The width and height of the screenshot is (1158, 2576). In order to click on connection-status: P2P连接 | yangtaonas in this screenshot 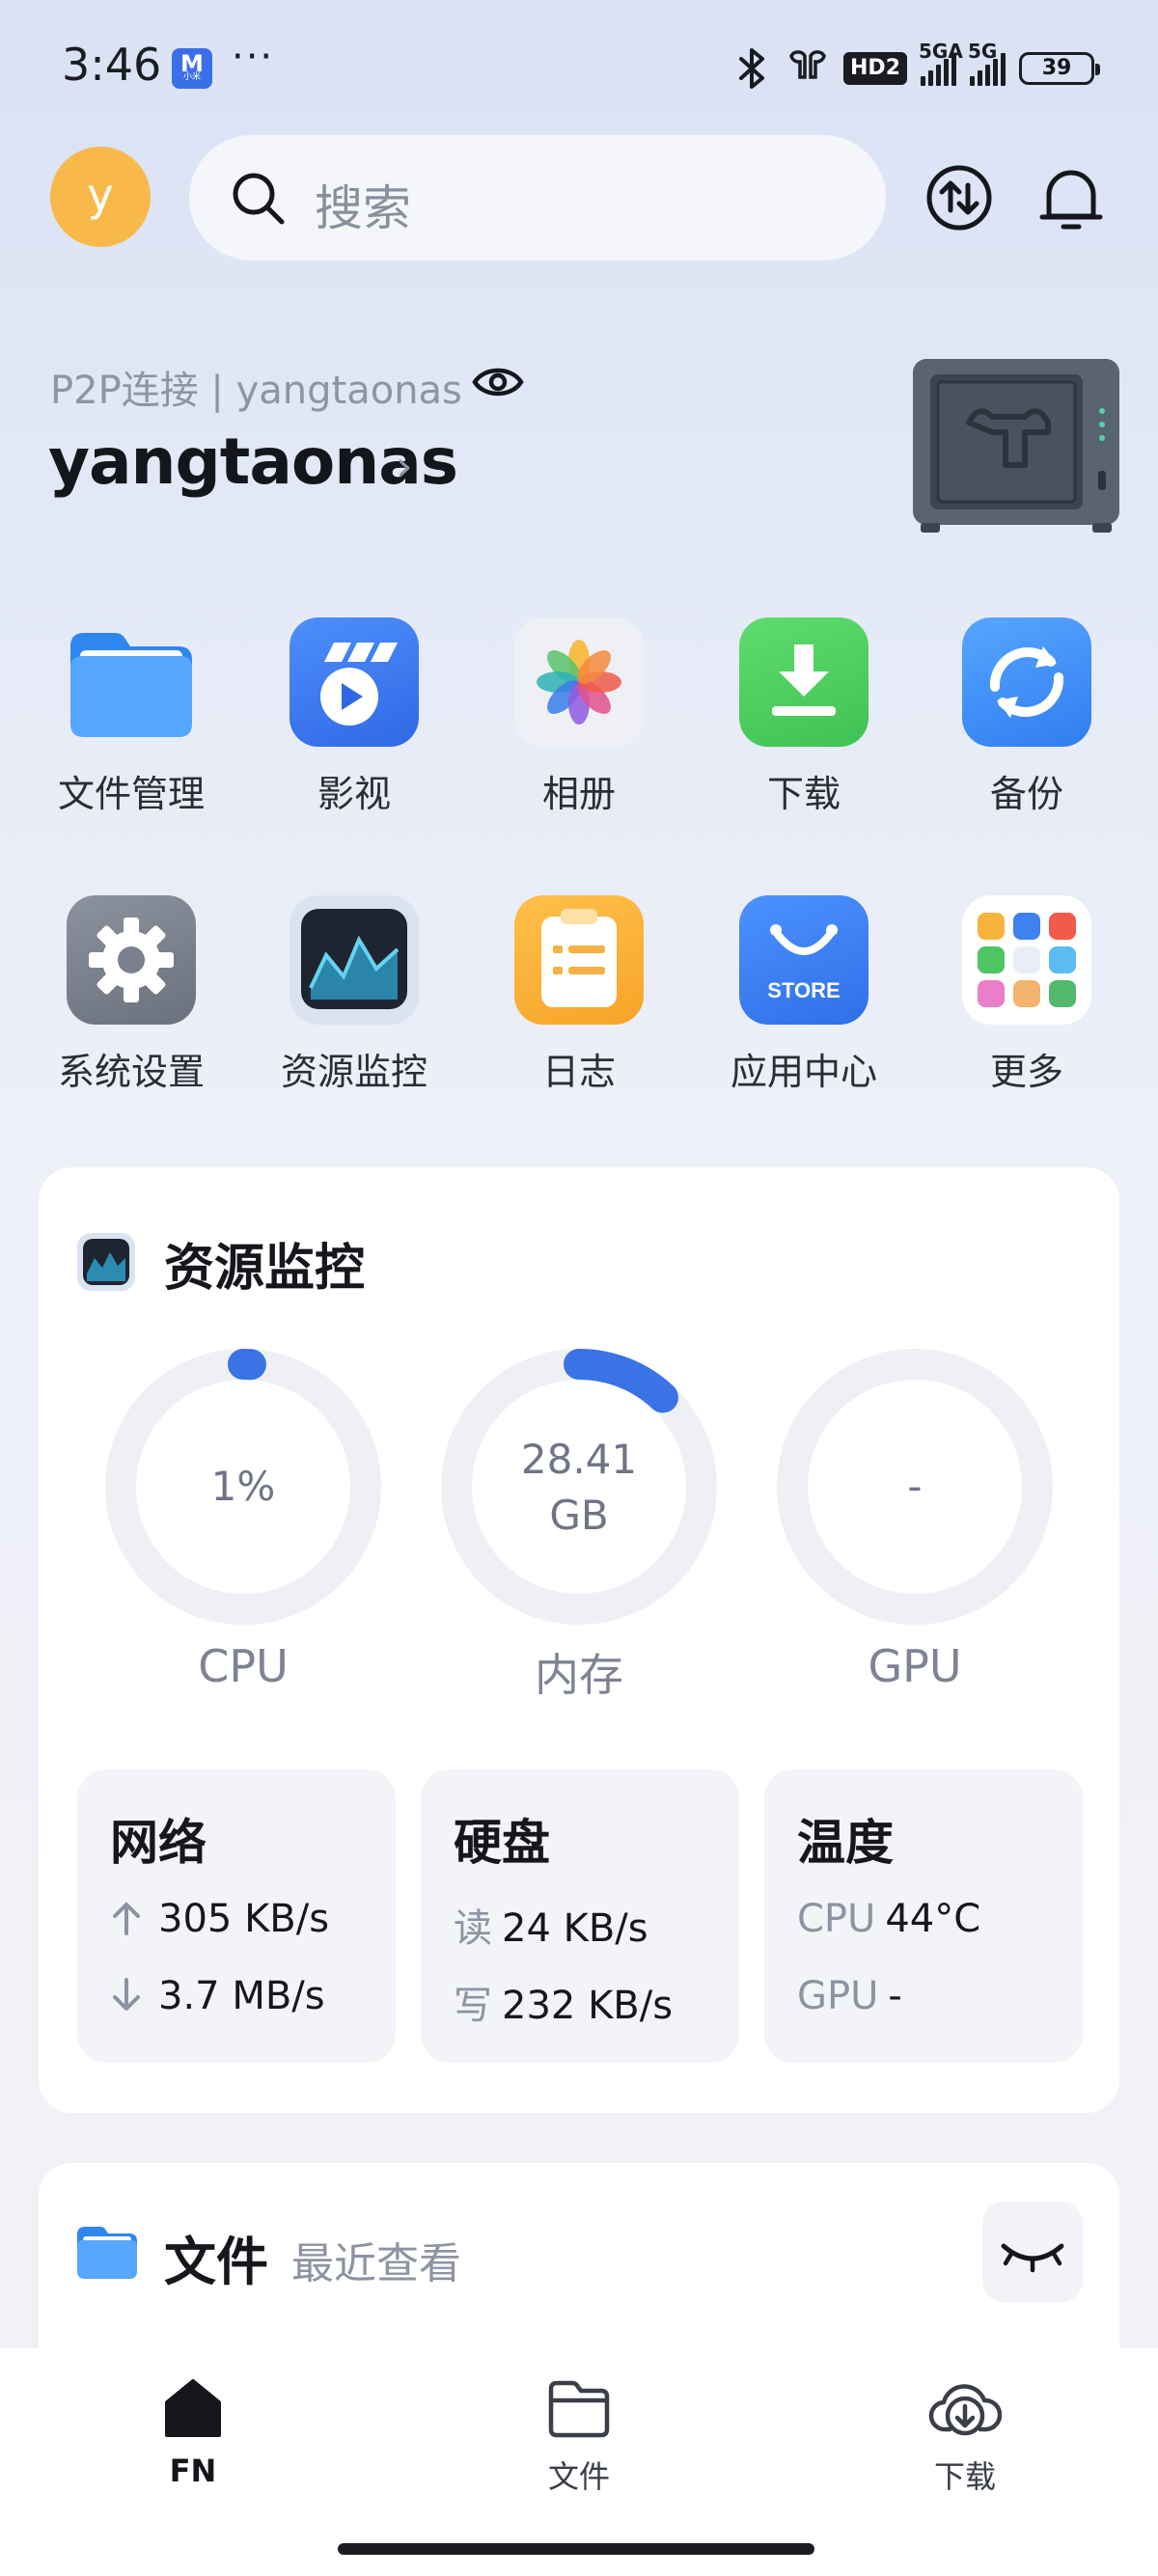, I will do `click(256, 391)`.